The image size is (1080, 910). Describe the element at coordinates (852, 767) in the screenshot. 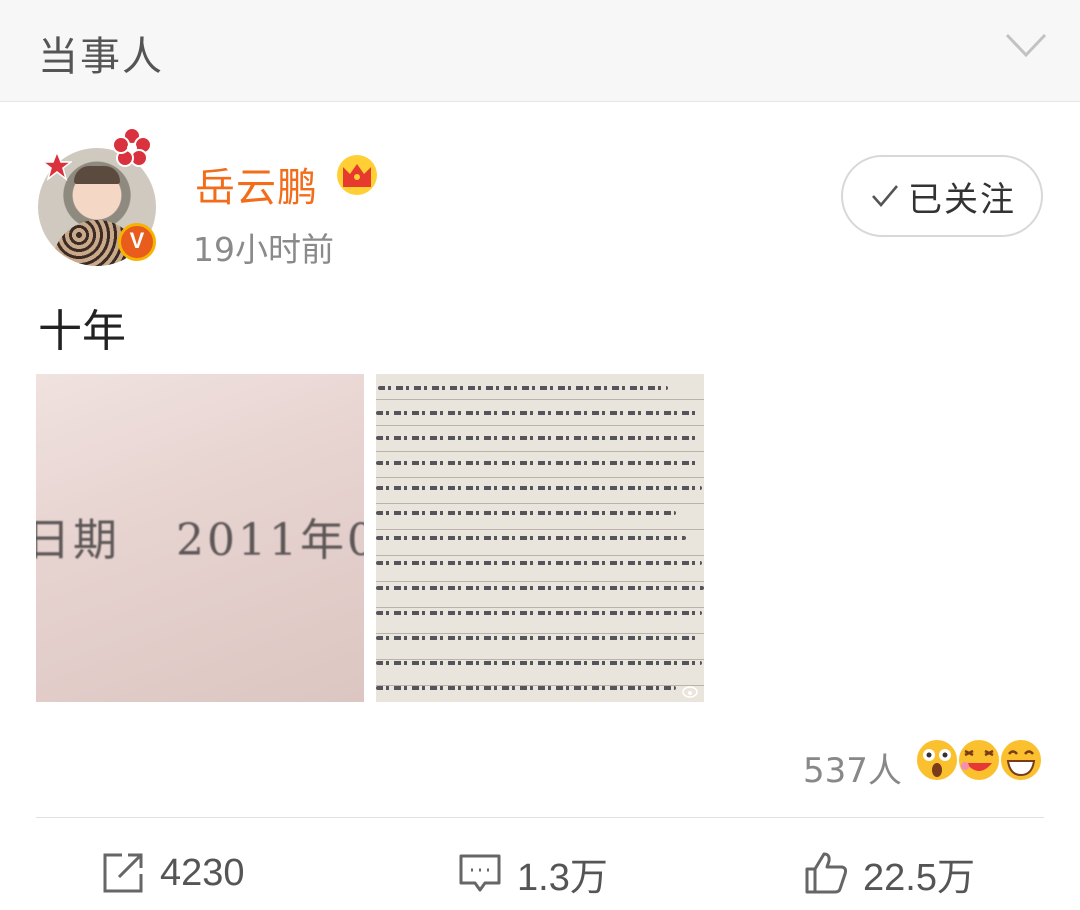

I see `reaction-count: 537人` at that location.